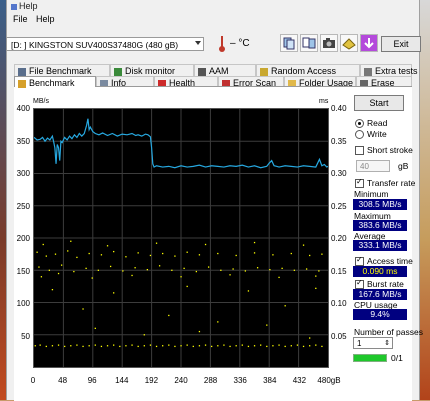 Image resolution: width=430 pixels, height=401 pixels. I want to click on tab-benchmark: Benchmark, so click(55, 82).